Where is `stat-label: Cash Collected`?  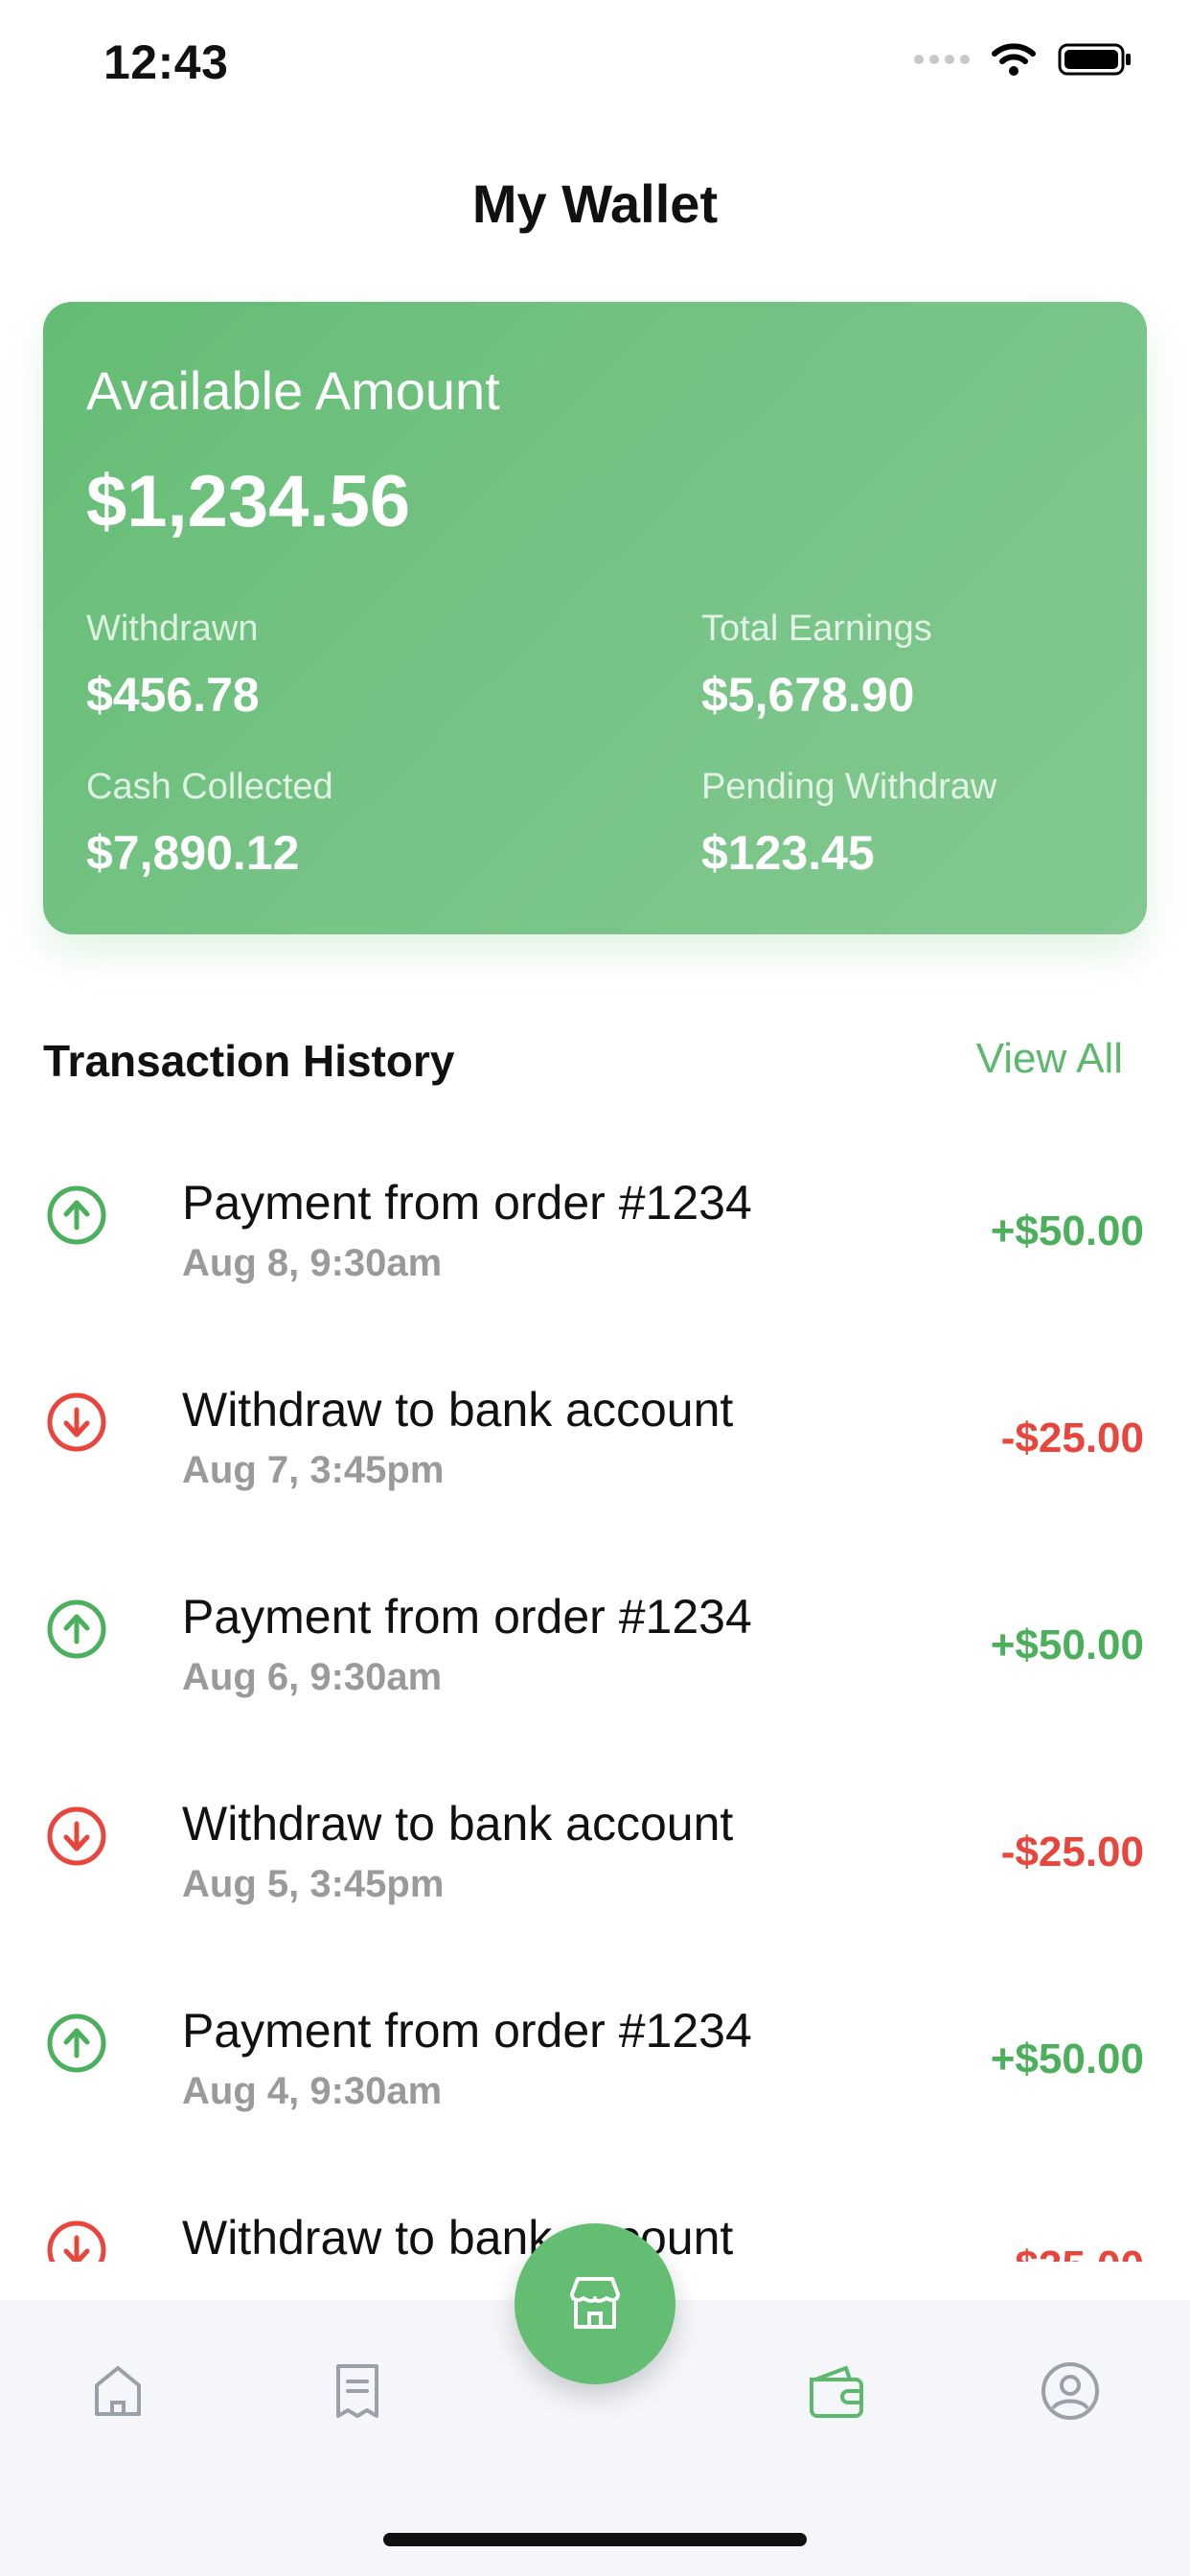 stat-label: Cash Collected is located at coordinates (210, 787).